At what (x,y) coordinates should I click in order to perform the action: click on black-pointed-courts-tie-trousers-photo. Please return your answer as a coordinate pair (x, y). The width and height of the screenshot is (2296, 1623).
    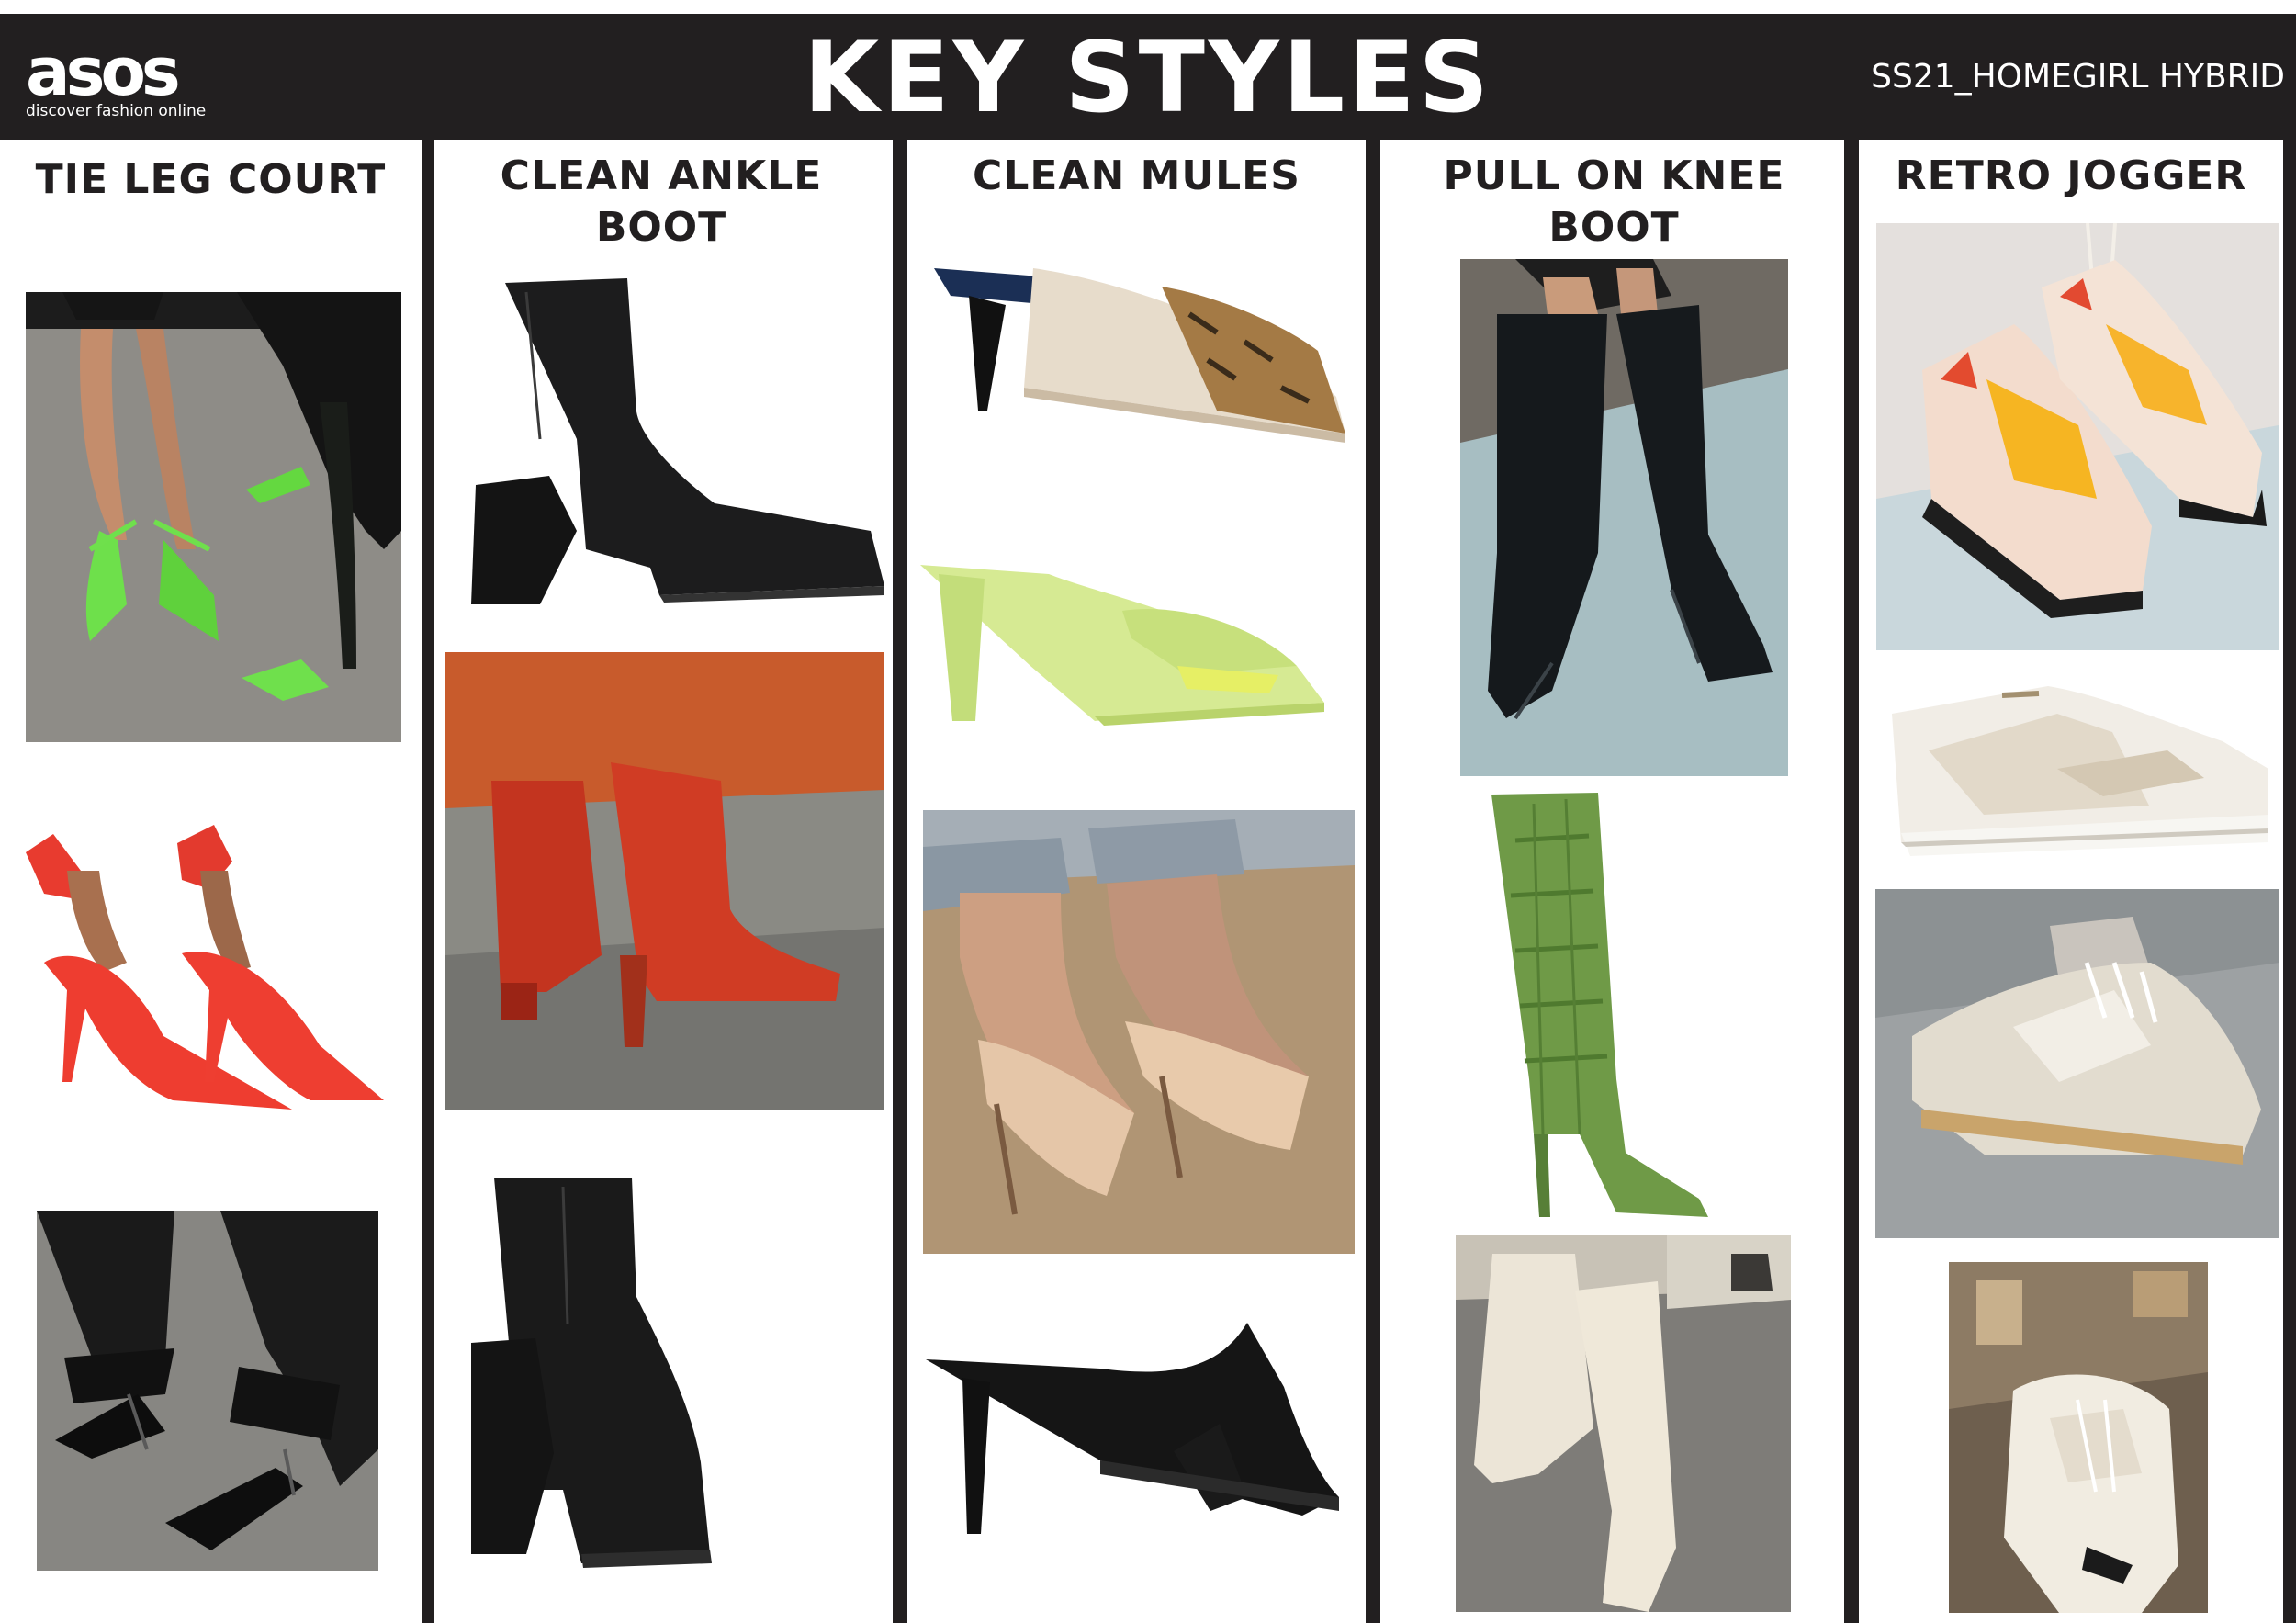
    Looking at the image, I should click on (208, 1391).